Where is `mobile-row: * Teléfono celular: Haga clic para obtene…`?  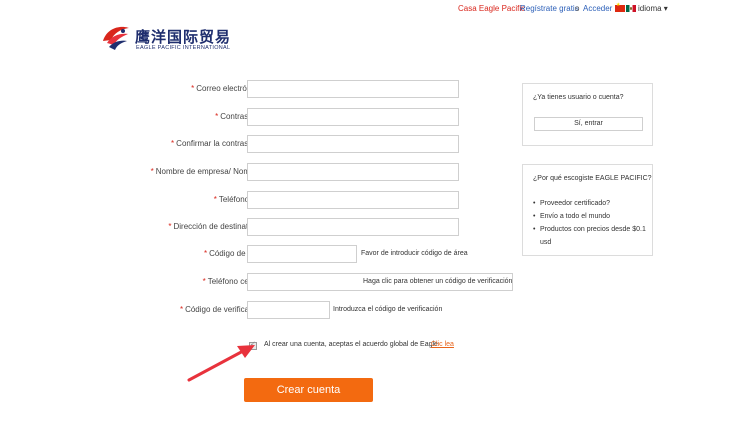
mobile-row: * Teléfono celular: Haga clic para obtene… is located at coordinates (376, 283).